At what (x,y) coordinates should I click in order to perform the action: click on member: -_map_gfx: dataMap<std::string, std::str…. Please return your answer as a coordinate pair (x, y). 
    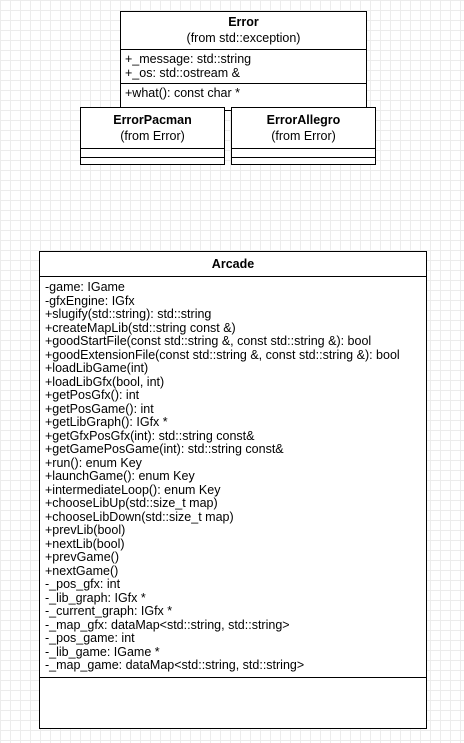
    Looking at the image, I should click on (167, 624).